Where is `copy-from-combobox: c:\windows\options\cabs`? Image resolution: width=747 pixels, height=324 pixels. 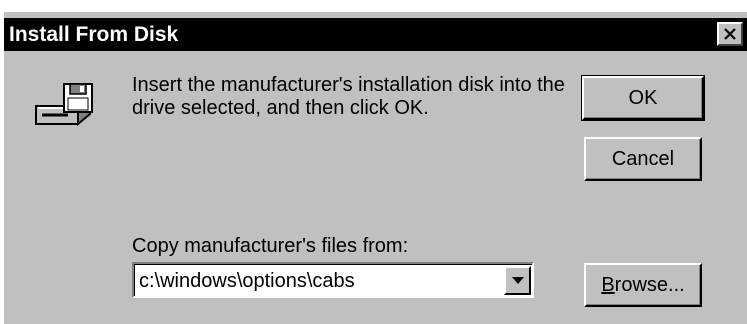
copy-from-combobox: c:\windows\options\cabs is located at coordinates (333, 280).